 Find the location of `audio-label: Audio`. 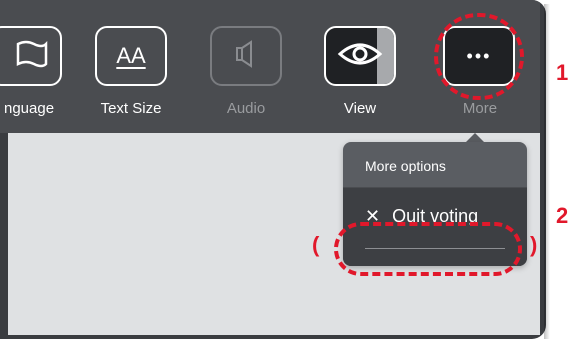

audio-label: Audio is located at coordinates (246, 108).